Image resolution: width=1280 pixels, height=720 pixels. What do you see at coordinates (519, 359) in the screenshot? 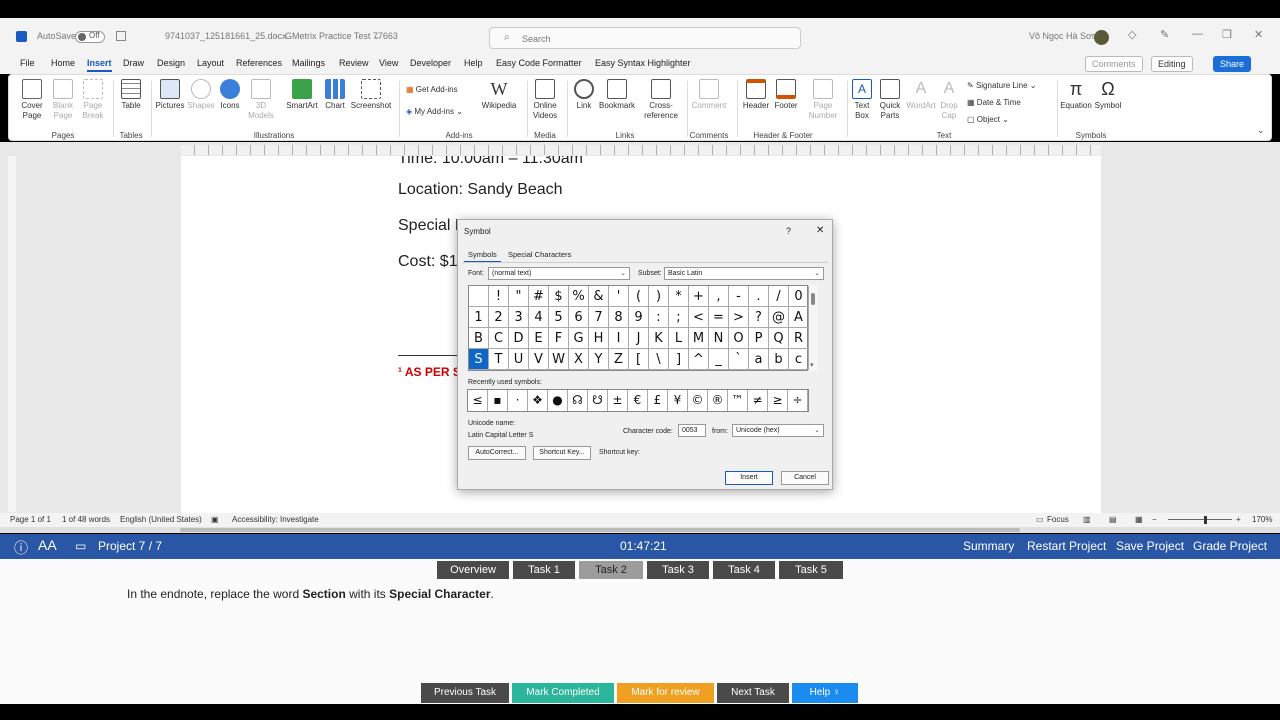
I see `symbol-cell: U` at bounding box center [519, 359].